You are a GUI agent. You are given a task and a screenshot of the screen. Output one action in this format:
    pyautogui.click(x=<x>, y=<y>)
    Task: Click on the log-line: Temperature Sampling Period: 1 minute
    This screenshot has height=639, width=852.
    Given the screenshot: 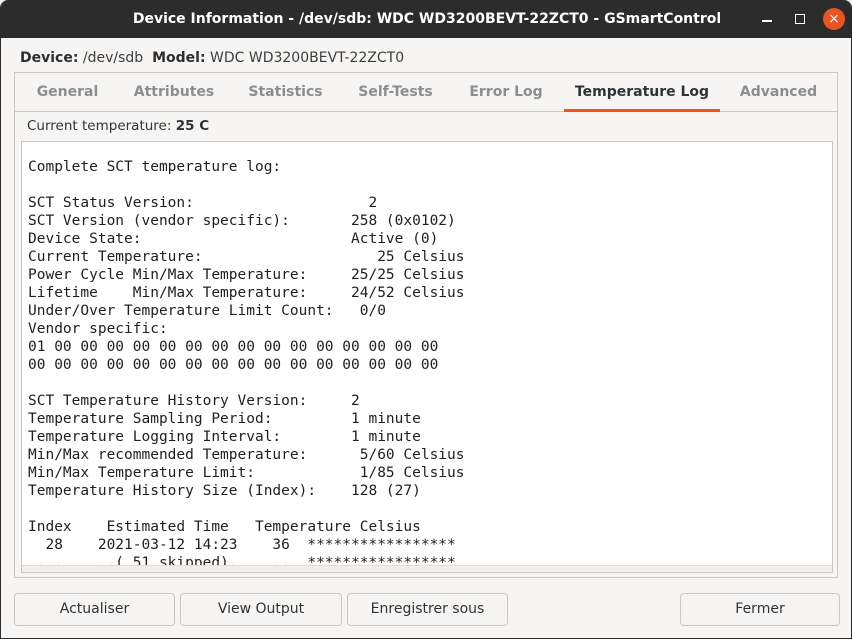 What is the action you would take?
    pyautogui.click(x=224, y=419)
    